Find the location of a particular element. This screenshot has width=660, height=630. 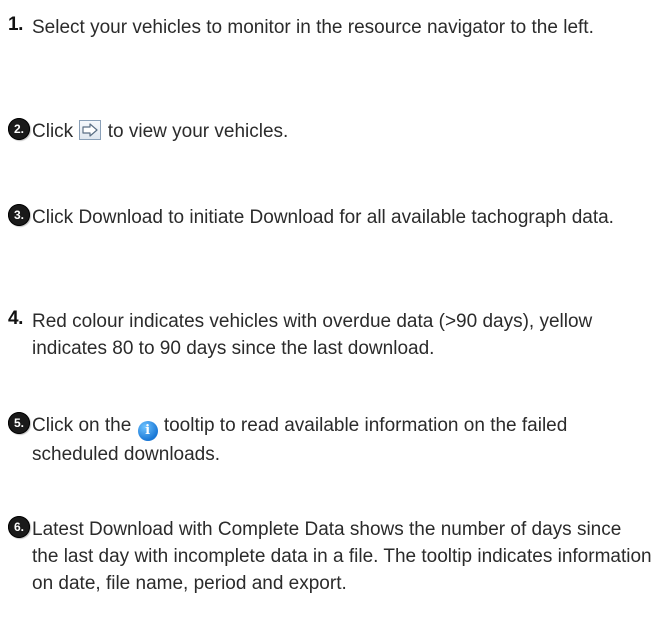

step-5-text-before: Click on the is located at coordinates (84, 425).